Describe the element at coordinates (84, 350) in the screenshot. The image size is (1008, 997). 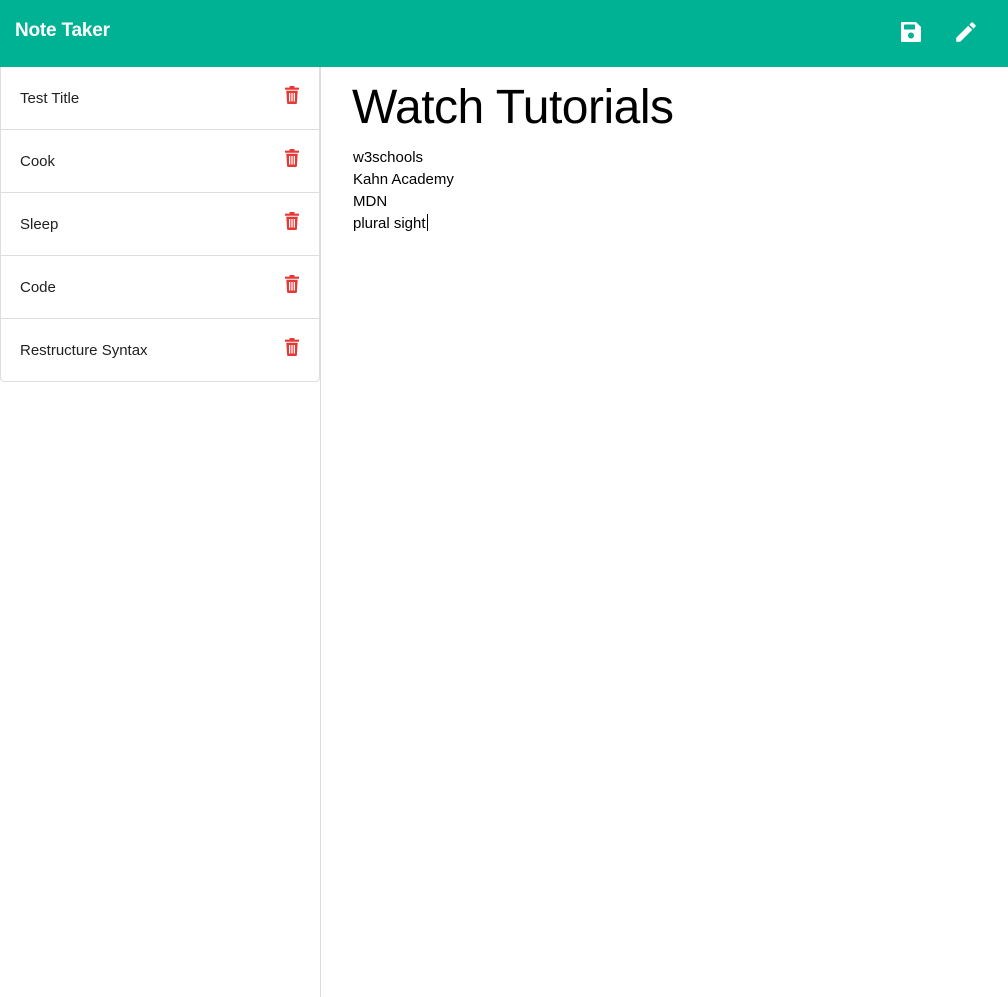
I see `note-title-label: Restructure Syntax` at that location.